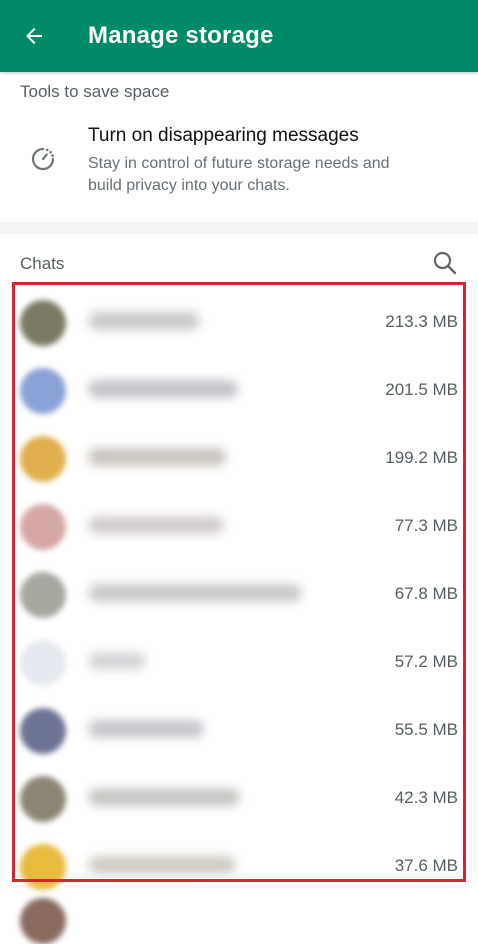 The image size is (478, 944). What do you see at coordinates (239, 228) in the screenshot?
I see `section-divider` at bounding box center [239, 228].